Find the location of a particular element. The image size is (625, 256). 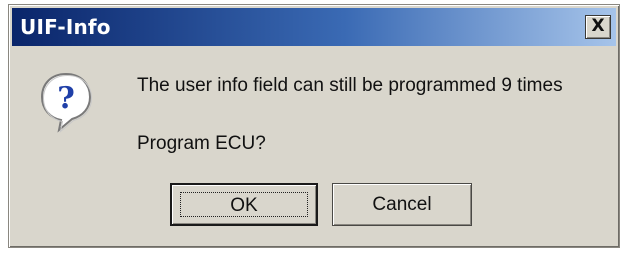

cancel-button-label: Cancel is located at coordinates (402, 204).